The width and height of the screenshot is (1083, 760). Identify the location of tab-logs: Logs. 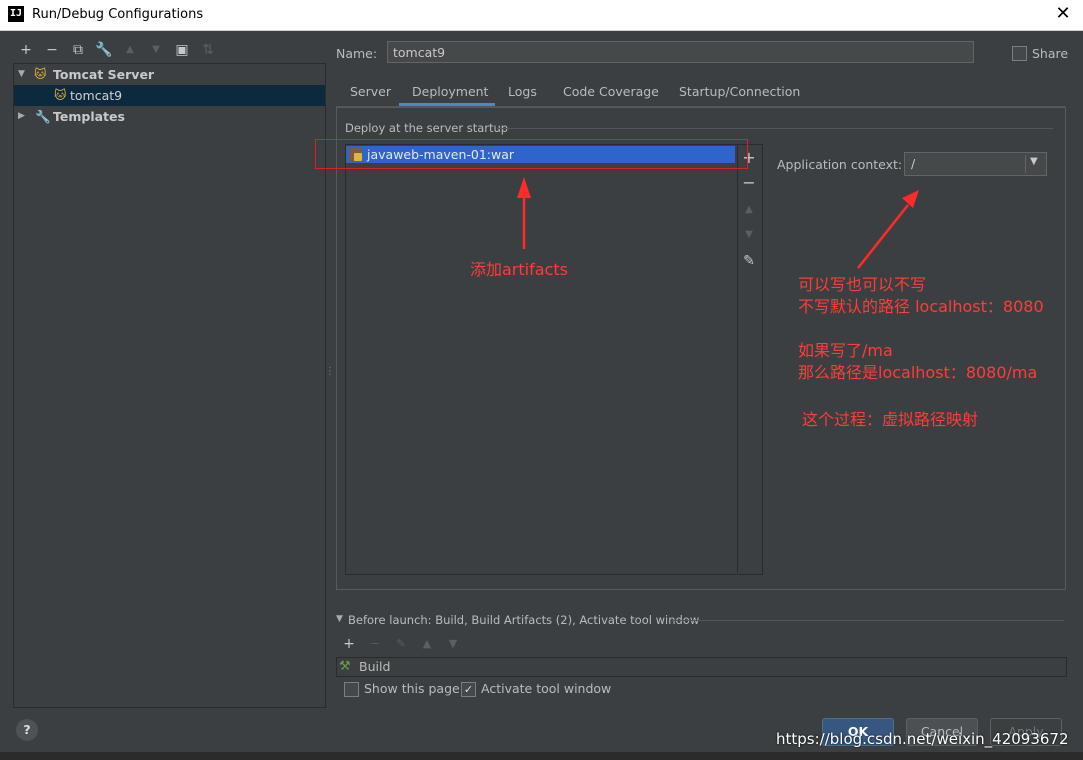
(522, 94).